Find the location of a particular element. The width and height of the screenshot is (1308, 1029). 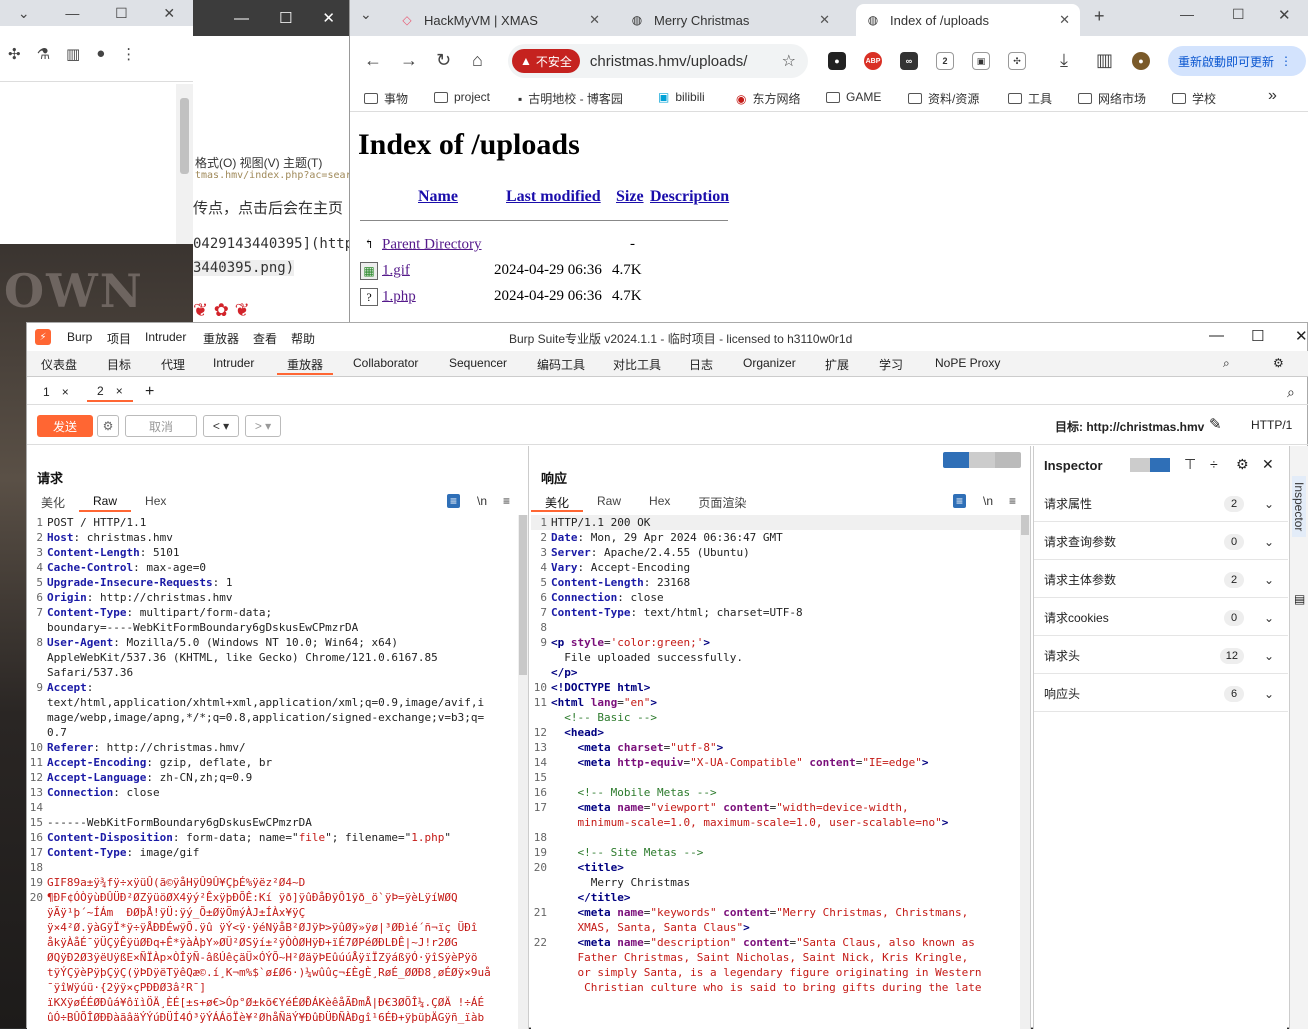

menu-repeater: 重放器 is located at coordinates (221, 338).